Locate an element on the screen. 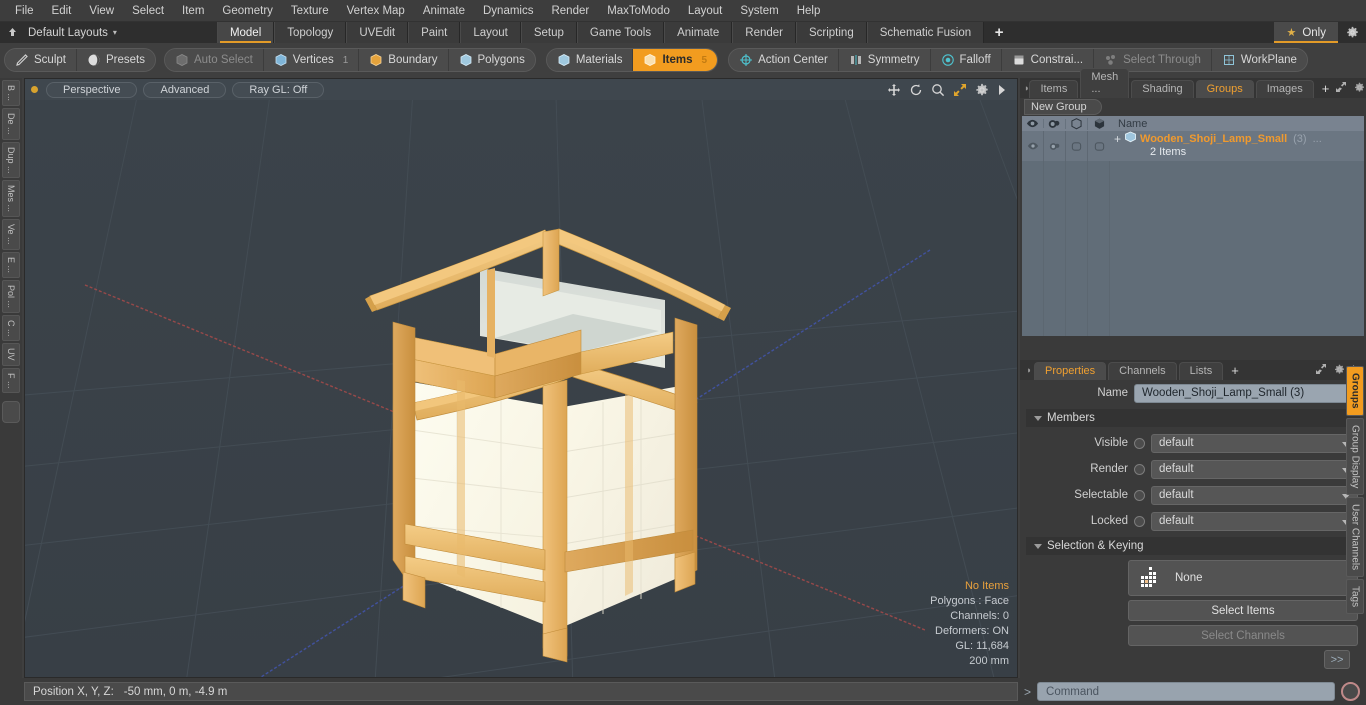  visible-dropdown: default is located at coordinates (1254, 443).